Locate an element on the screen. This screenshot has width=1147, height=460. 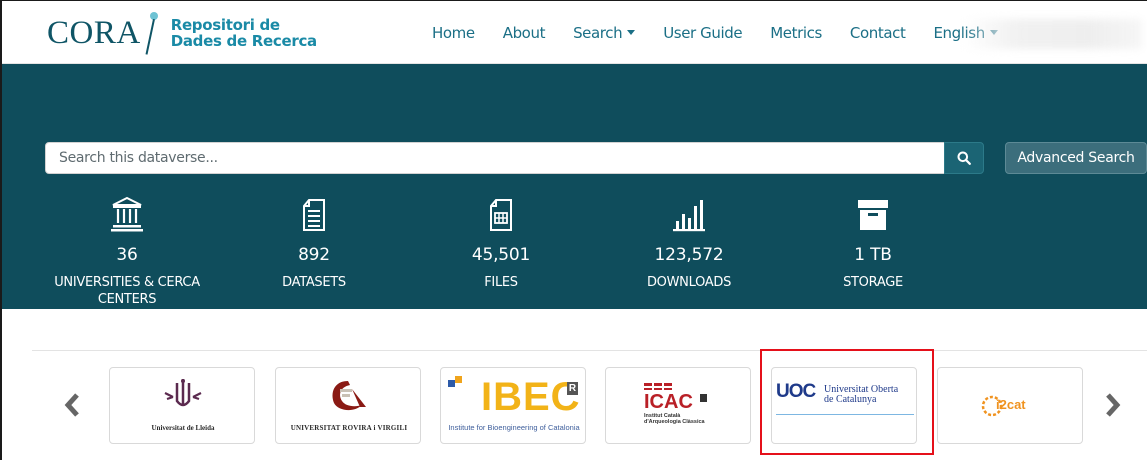
archive-box-icon is located at coordinates (873, 215).